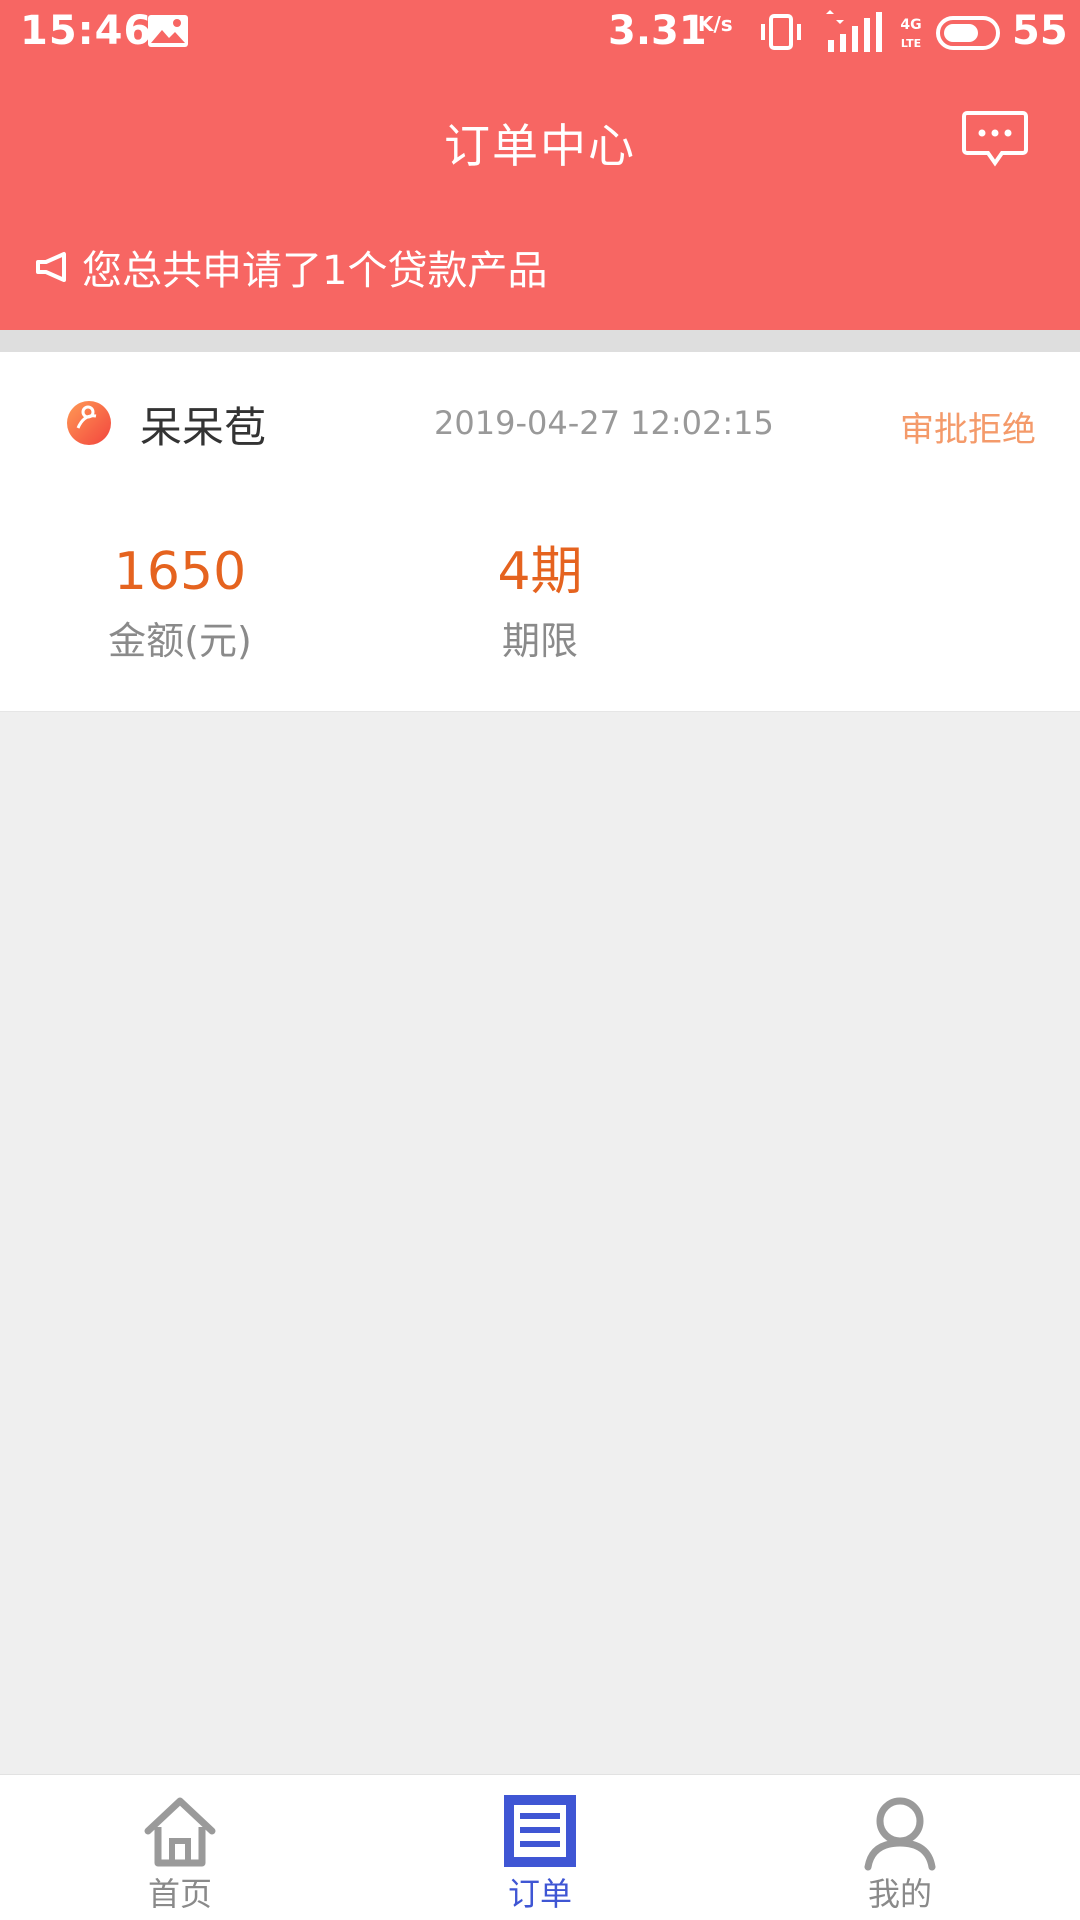 The height and width of the screenshot is (1920, 1080). I want to click on battery-icon, so click(968, 33).